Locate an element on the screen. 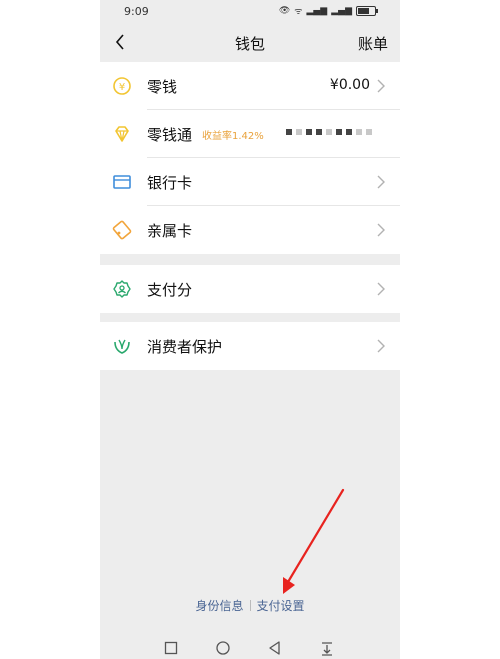  back-triangle-icon is located at coordinates (275, 648).